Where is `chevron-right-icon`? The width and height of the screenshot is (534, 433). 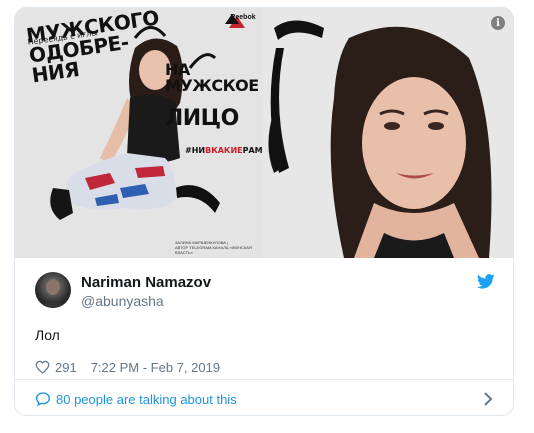 chevron-right-icon is located at coordinates (488, 399).